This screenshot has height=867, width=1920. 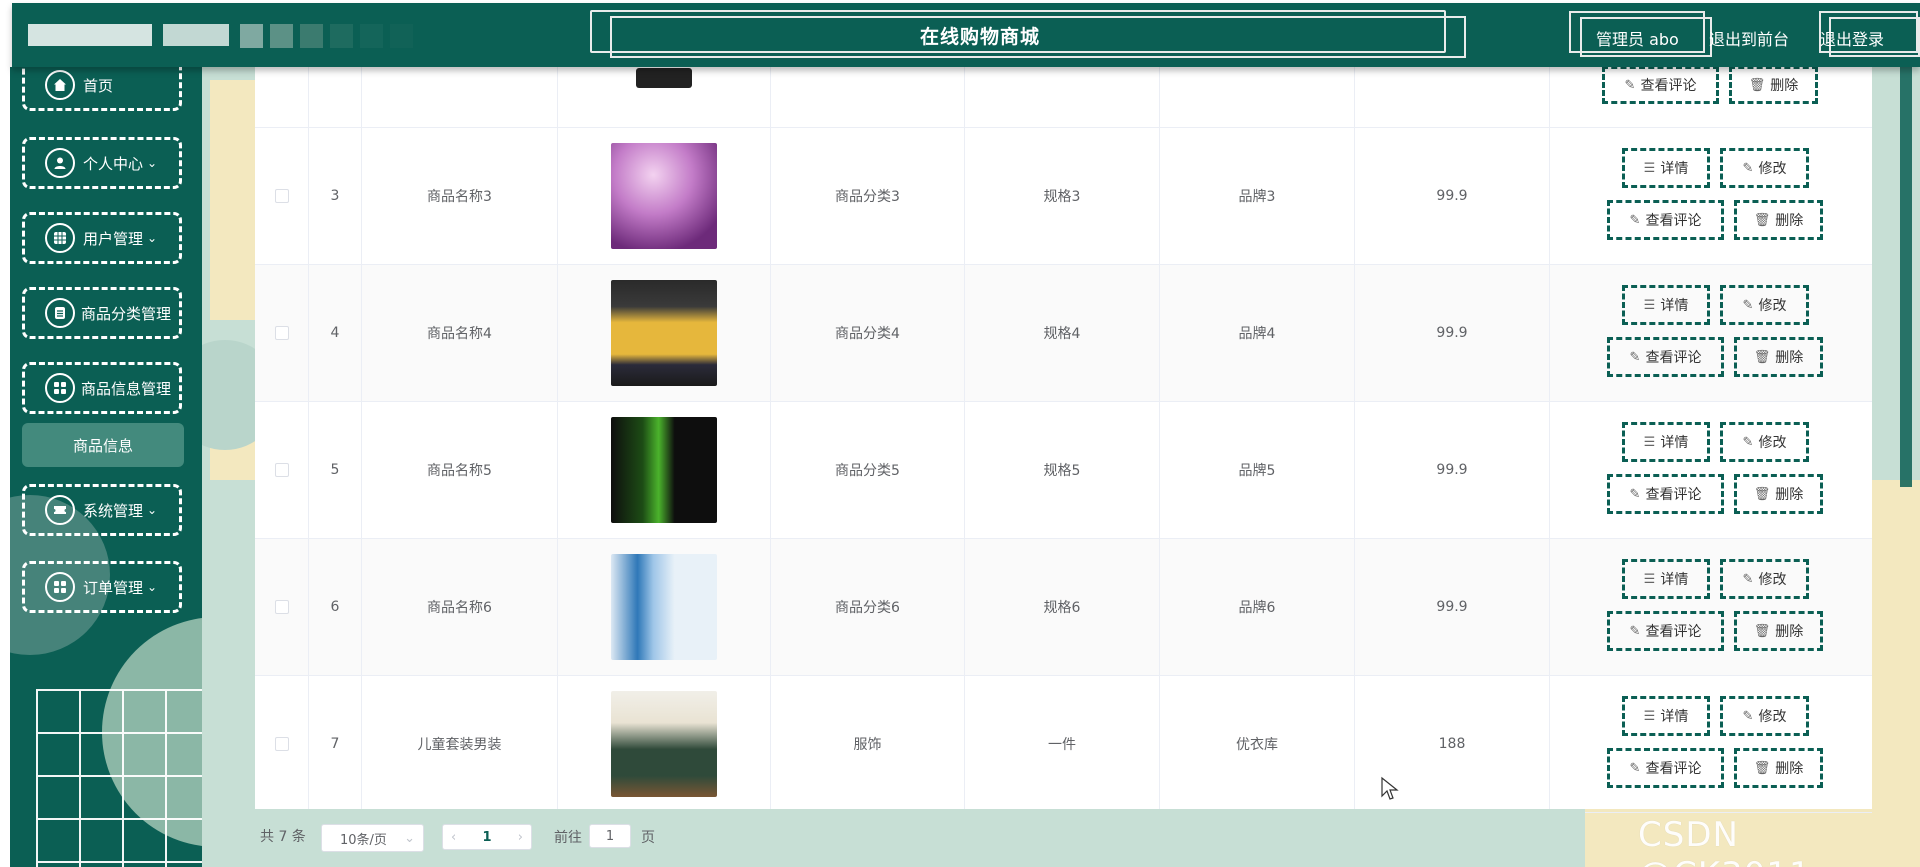 What do you see at coordinates (60, 238) in the screenshot?
I see `grid-icon` at bounding box center [60, 238].